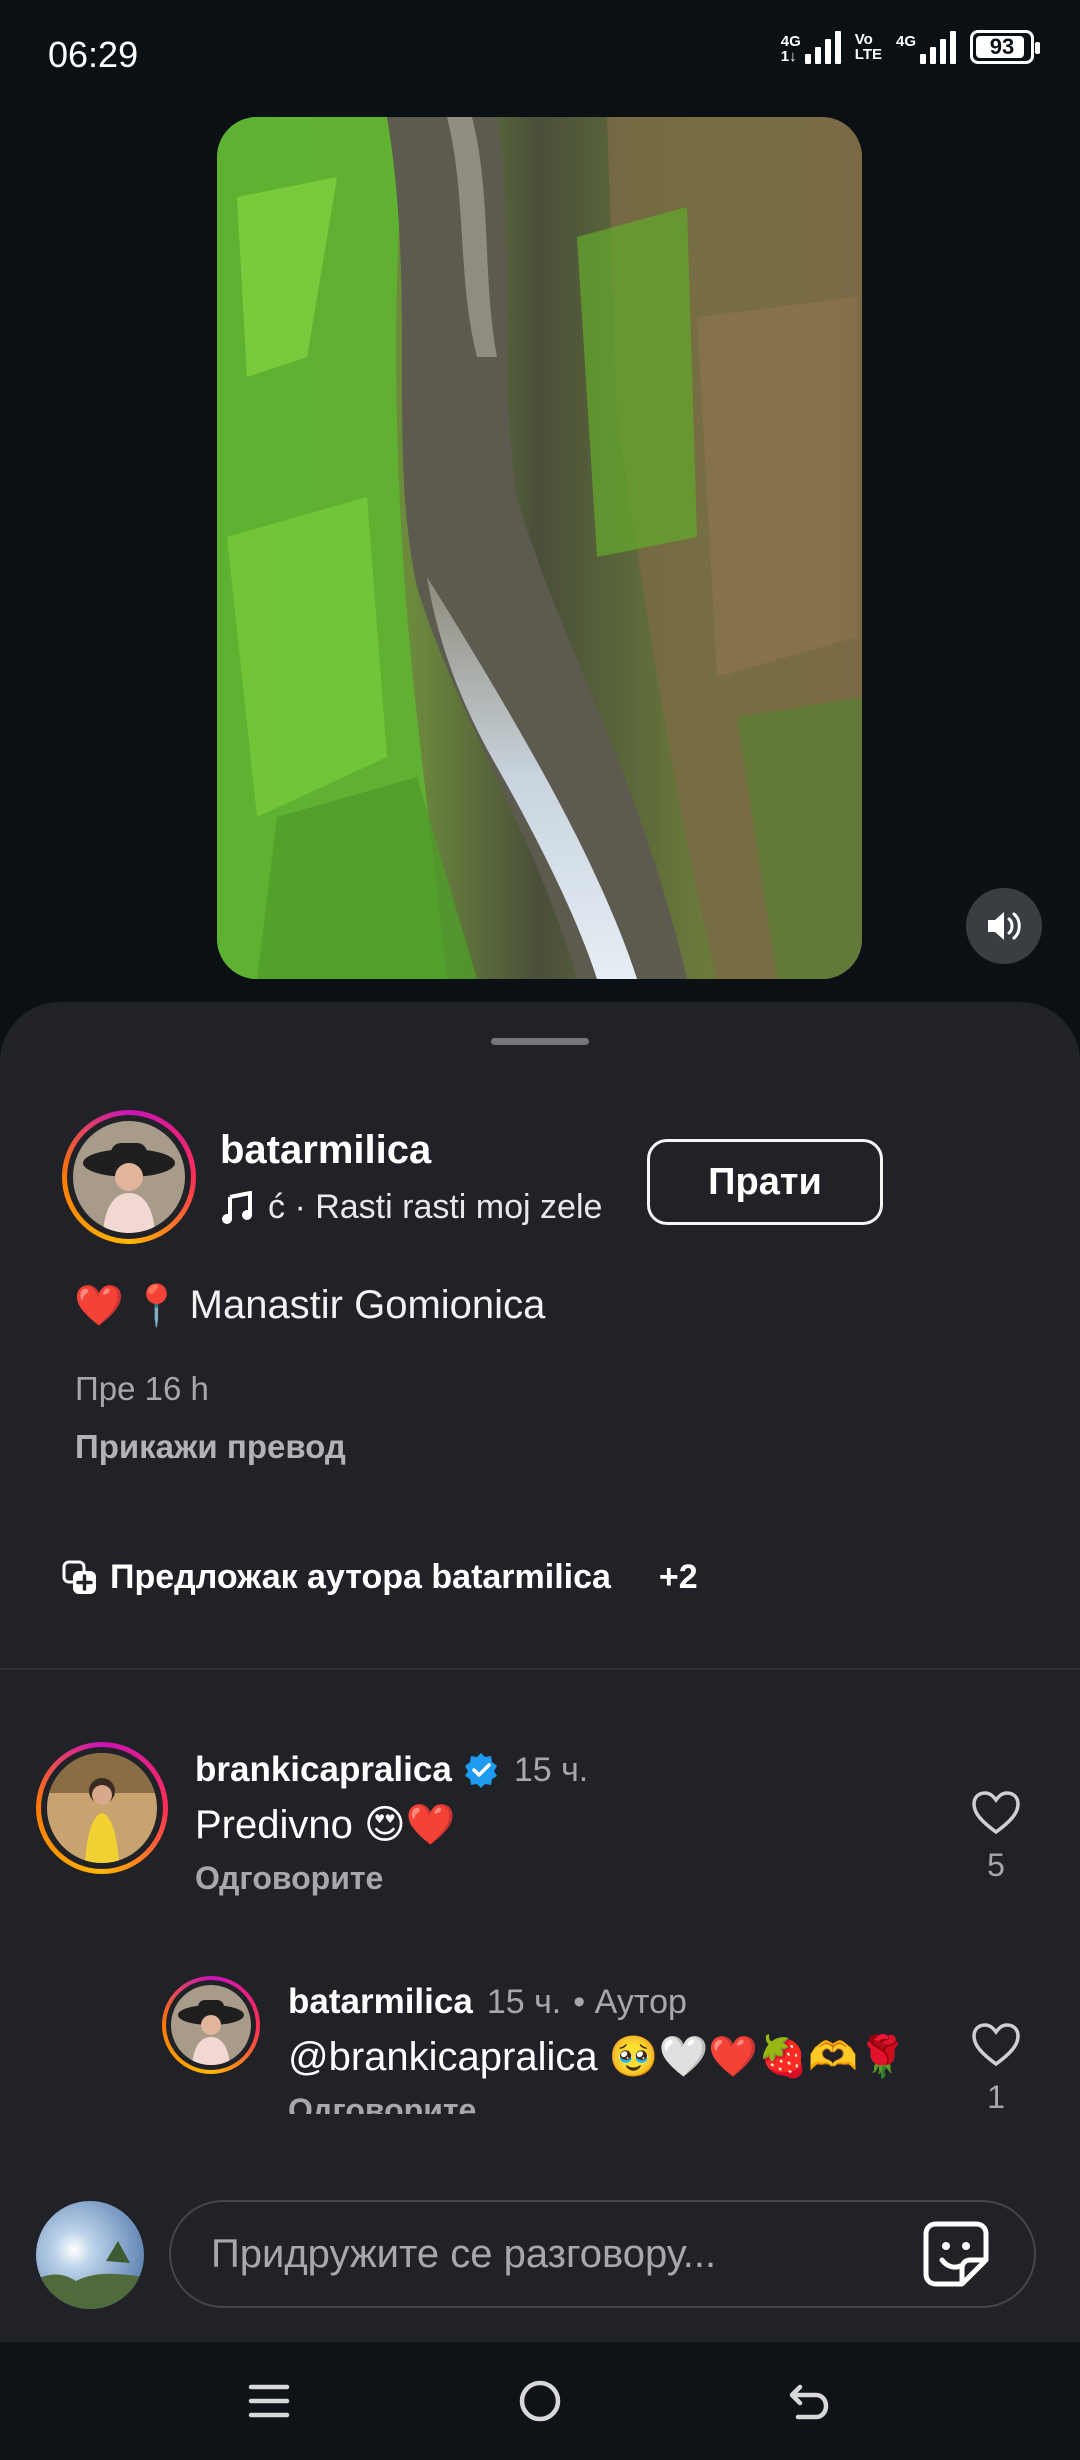  Describe the element at coordinates (323, 1770) in the screenshot. I see `comment-username: brankicapralica` at that location.